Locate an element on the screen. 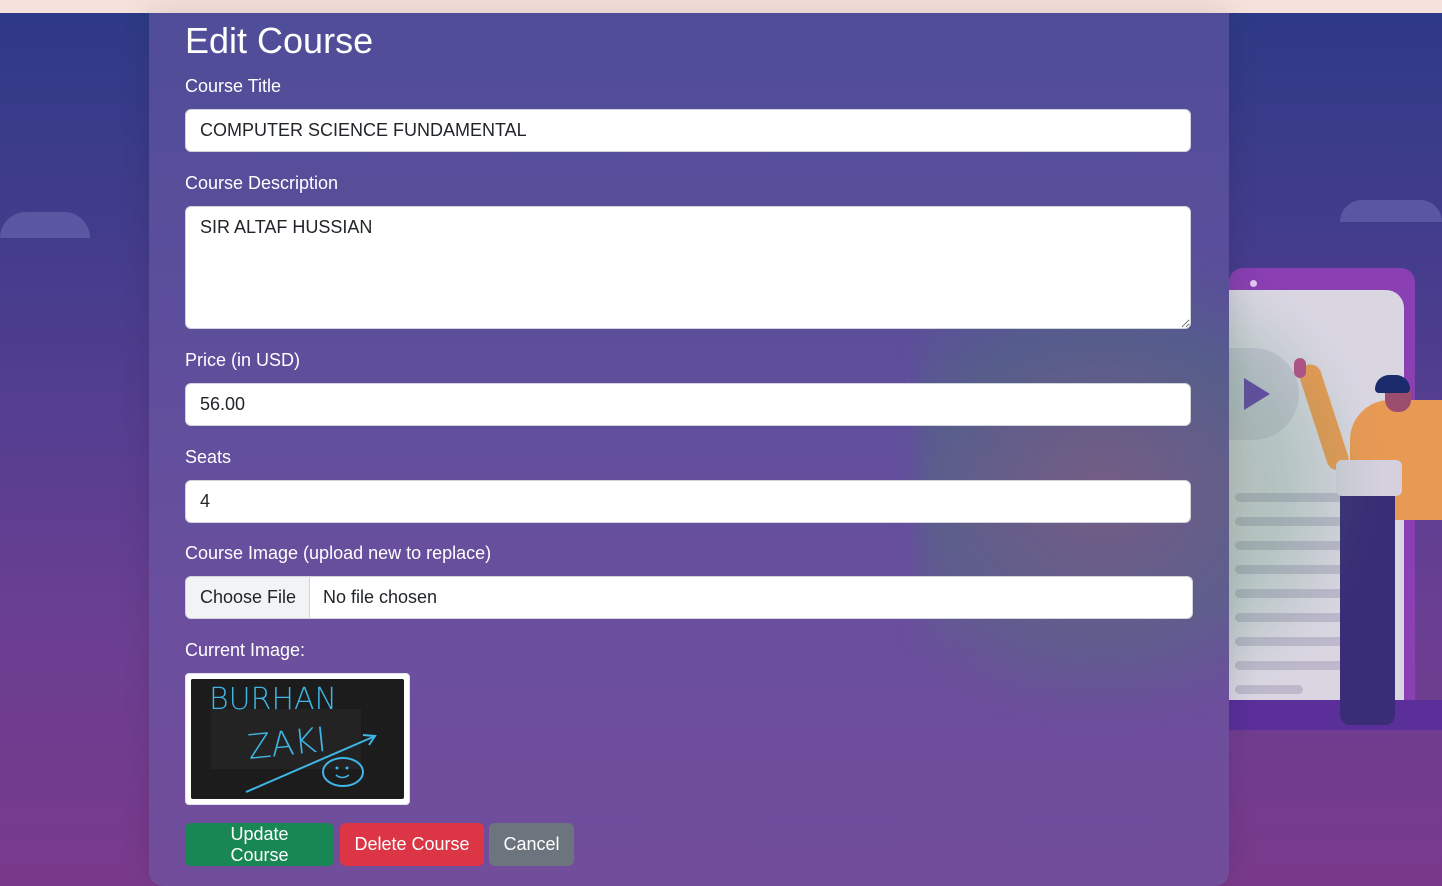  current-image-thumbnail: BURHAN ZAKI is located at coordinates (297, 739).